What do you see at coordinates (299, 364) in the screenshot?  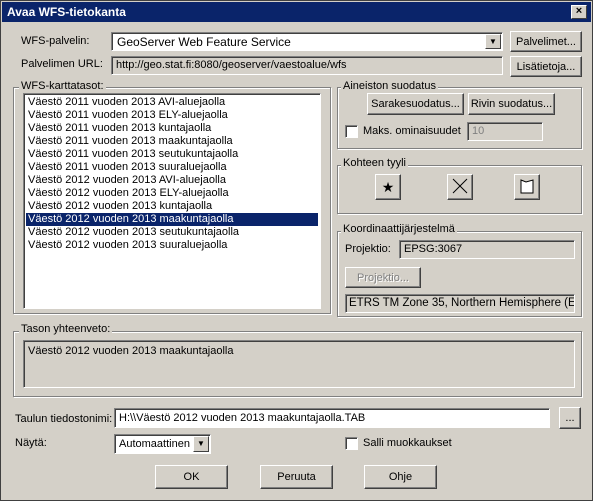 I see `summary-box: Väestö 2012 vuoden 2013 maakuntajaolla` at bounding box center [299, 364].